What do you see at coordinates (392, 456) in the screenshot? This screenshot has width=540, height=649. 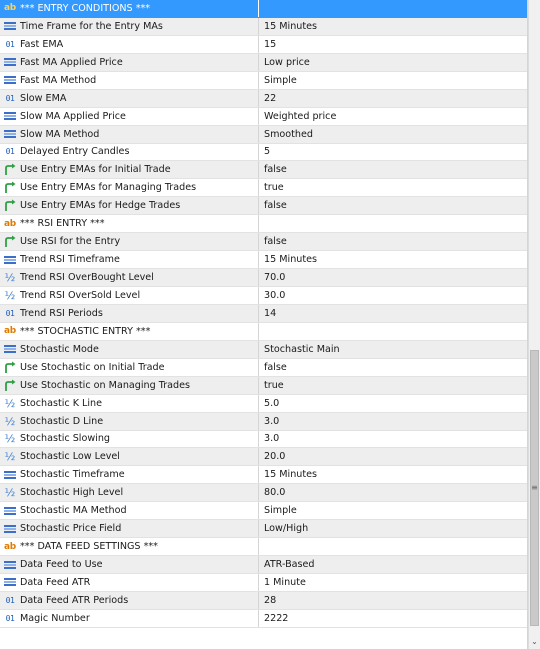 I see `property-value: 20.0` at bounding box center [392, 456].